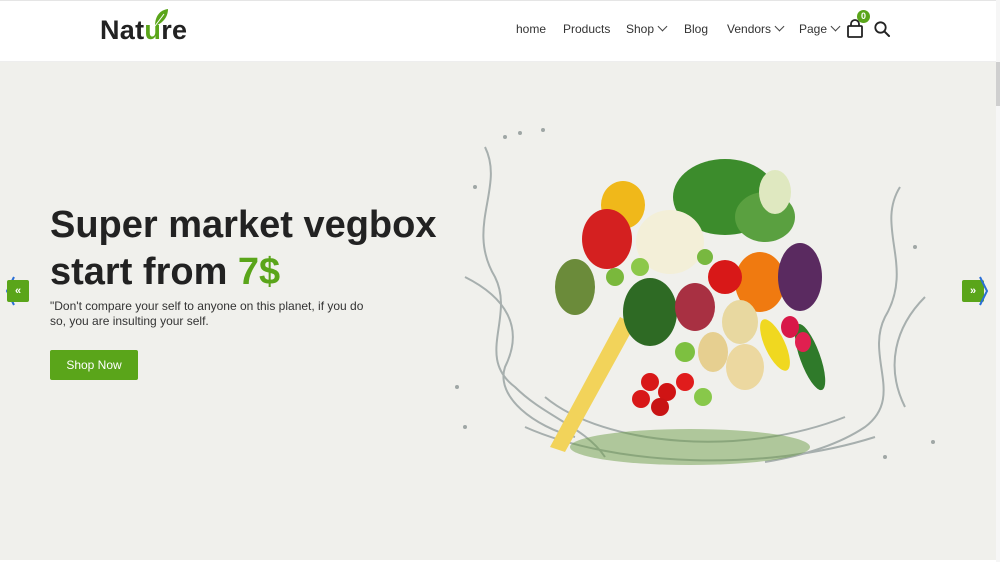 Image resolution: width=1000 pixels, height=562 pixels. Describe the element at coordinates (998, 84) in the screenshot. I see `page-scrollbar-thumb` at that location.